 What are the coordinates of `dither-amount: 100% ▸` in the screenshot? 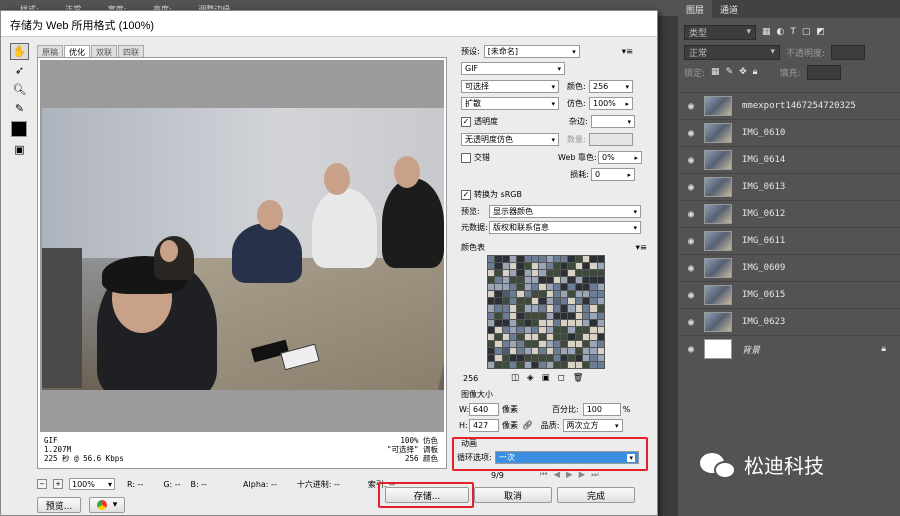 It's located at (611, 103).